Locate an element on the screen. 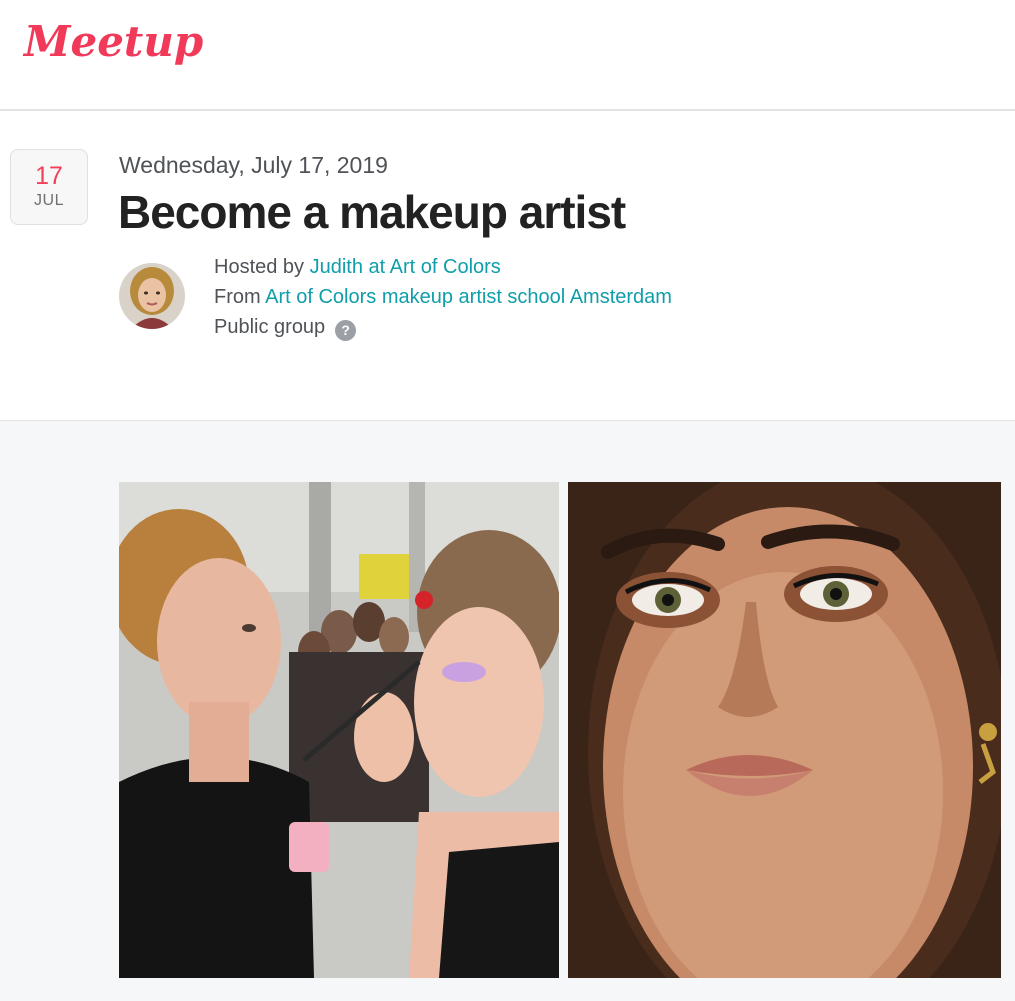  date-badge-month: JUL is located at coordinates (49, 200).